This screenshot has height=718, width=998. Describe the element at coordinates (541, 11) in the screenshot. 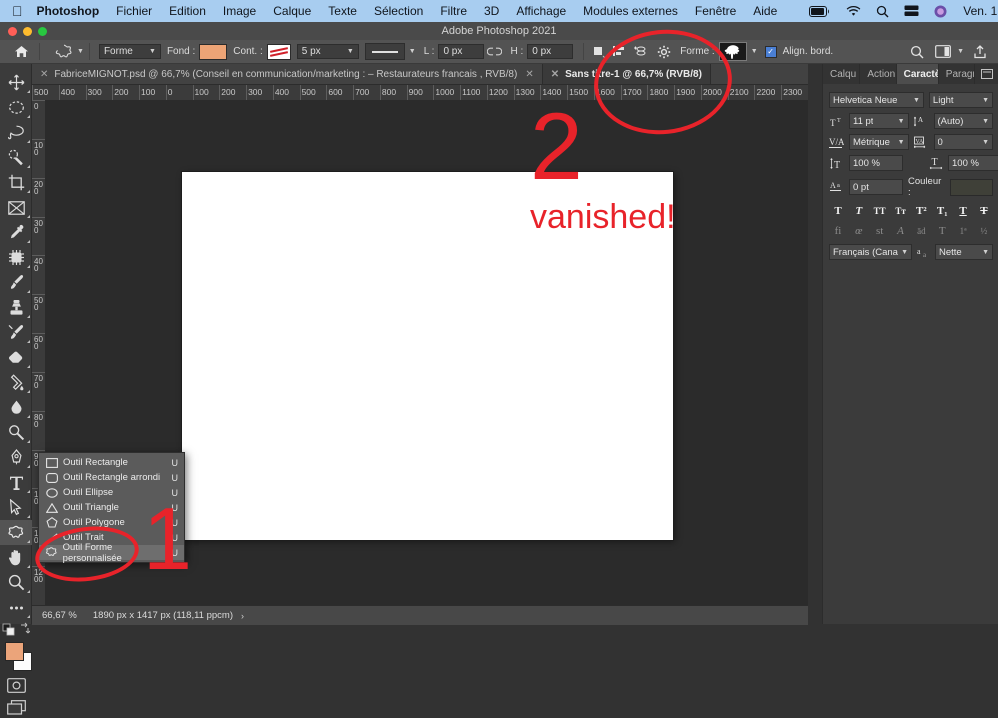

I see `menu-item-affichage: Affichage` at that location.